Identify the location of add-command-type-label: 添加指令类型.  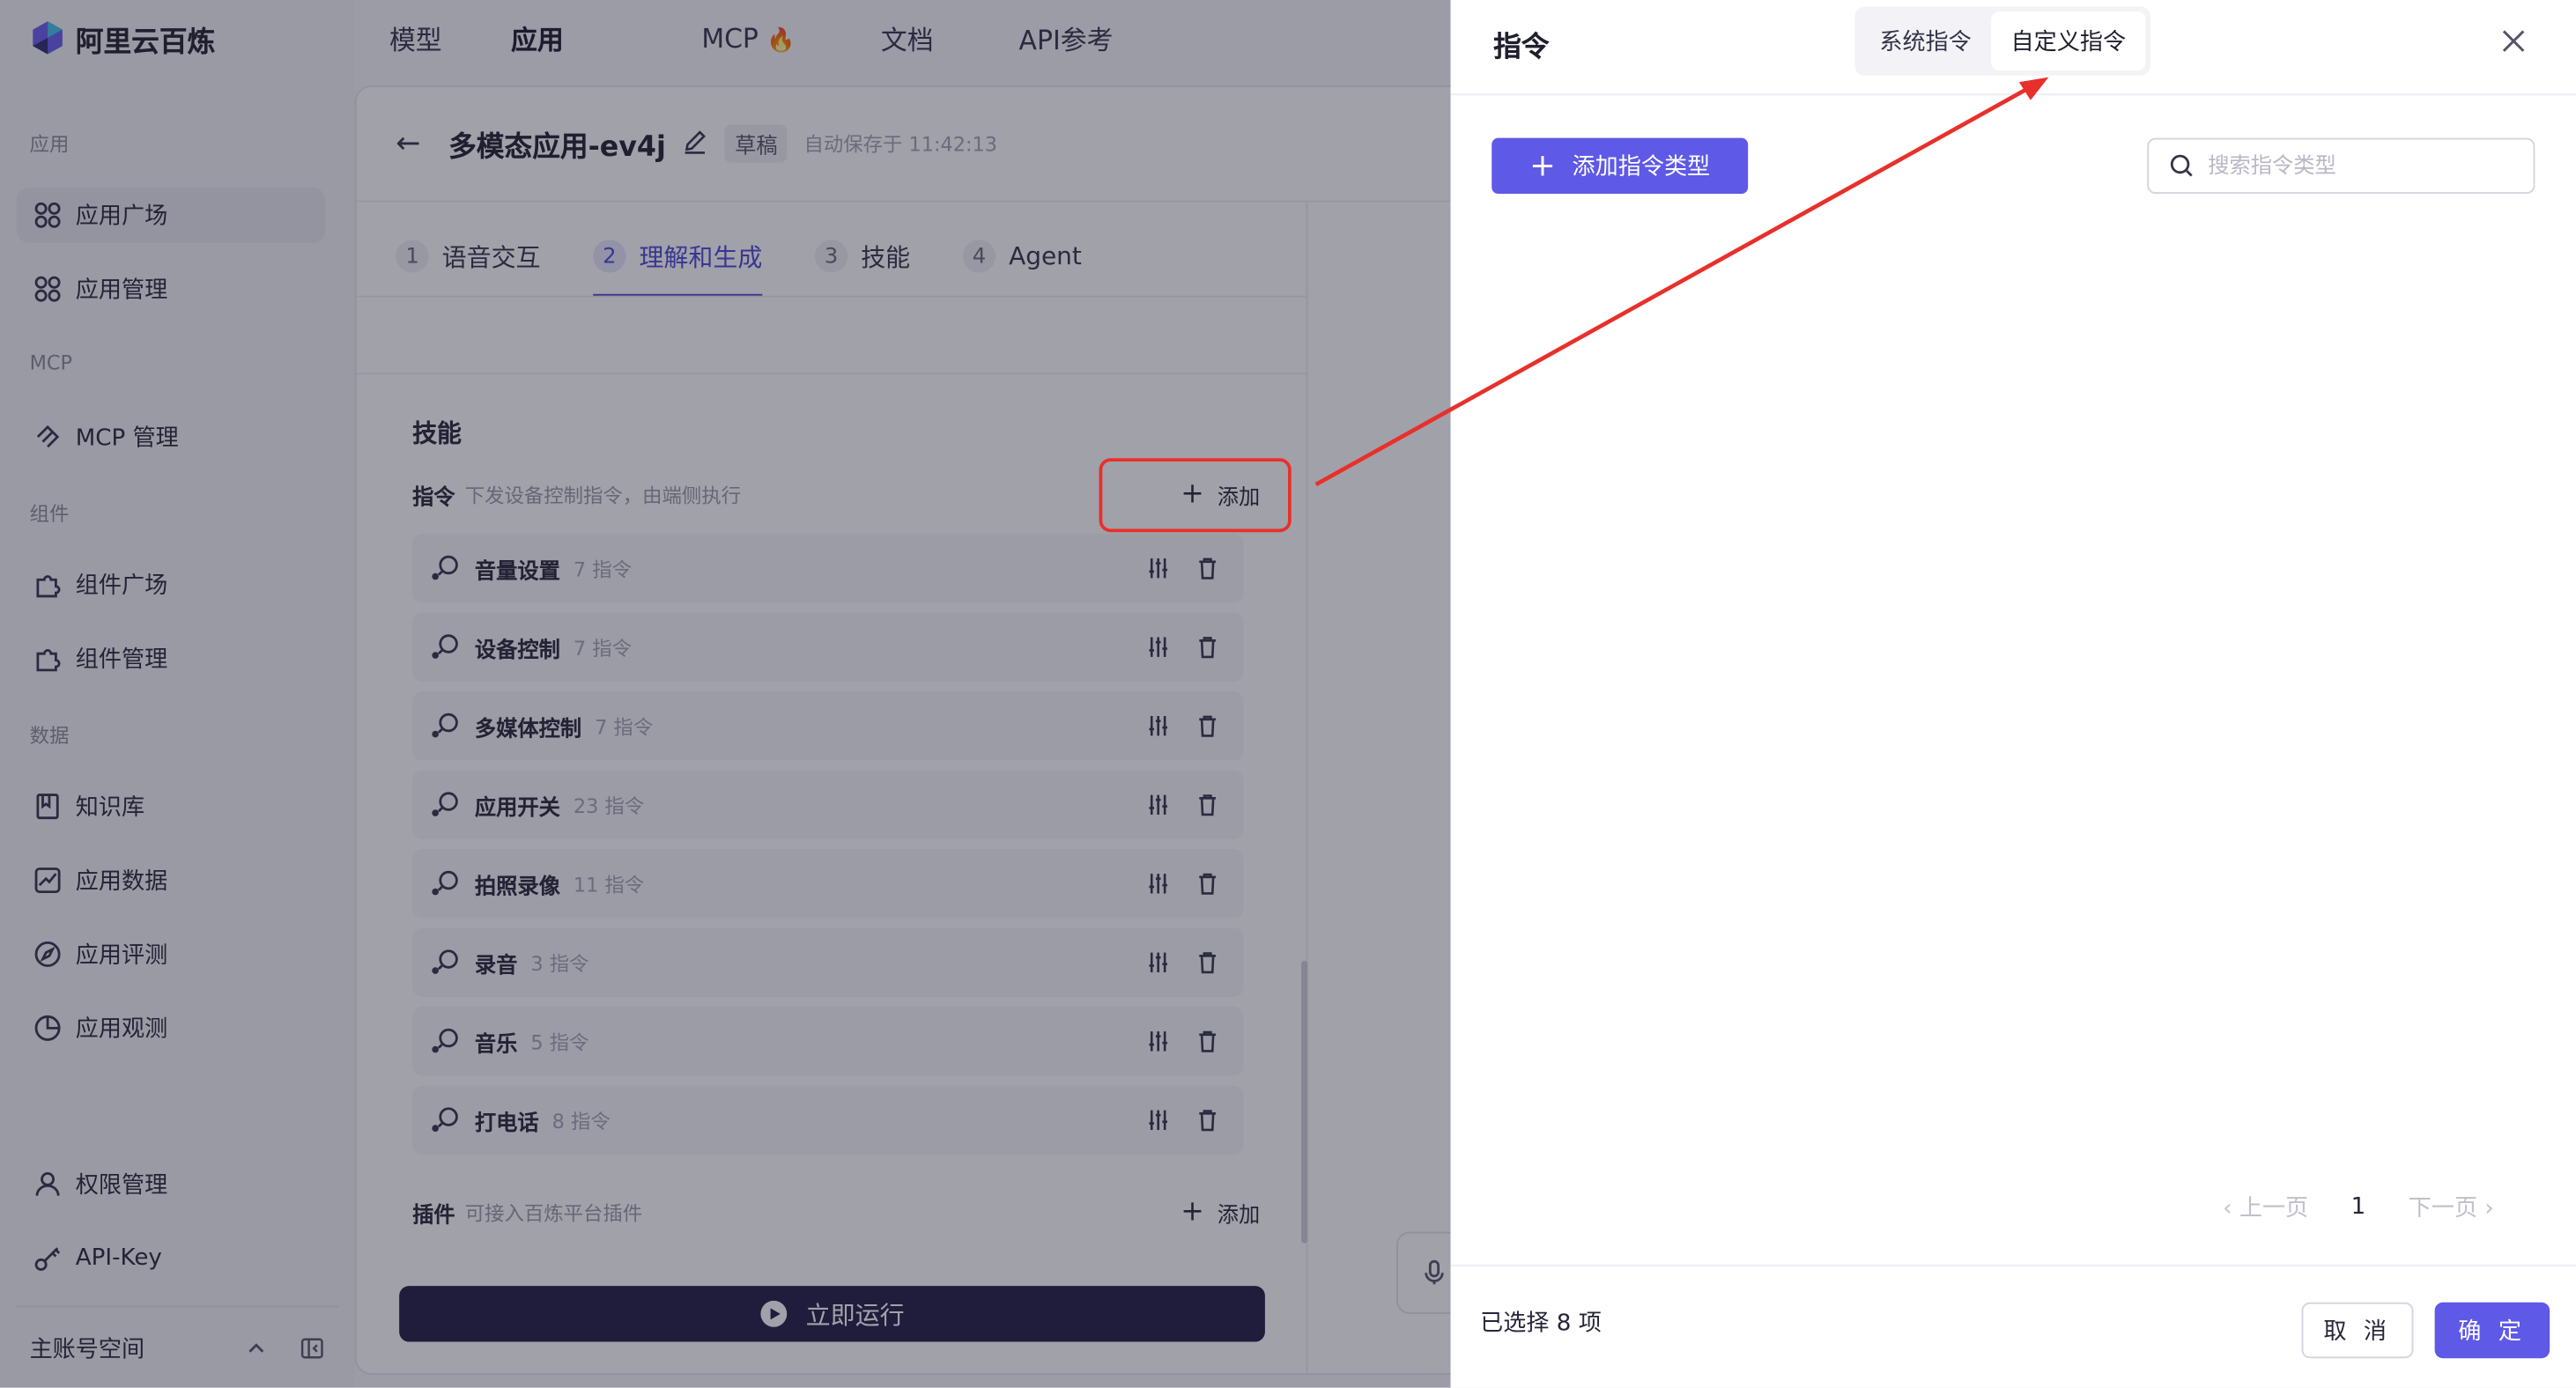
(1642, 167).